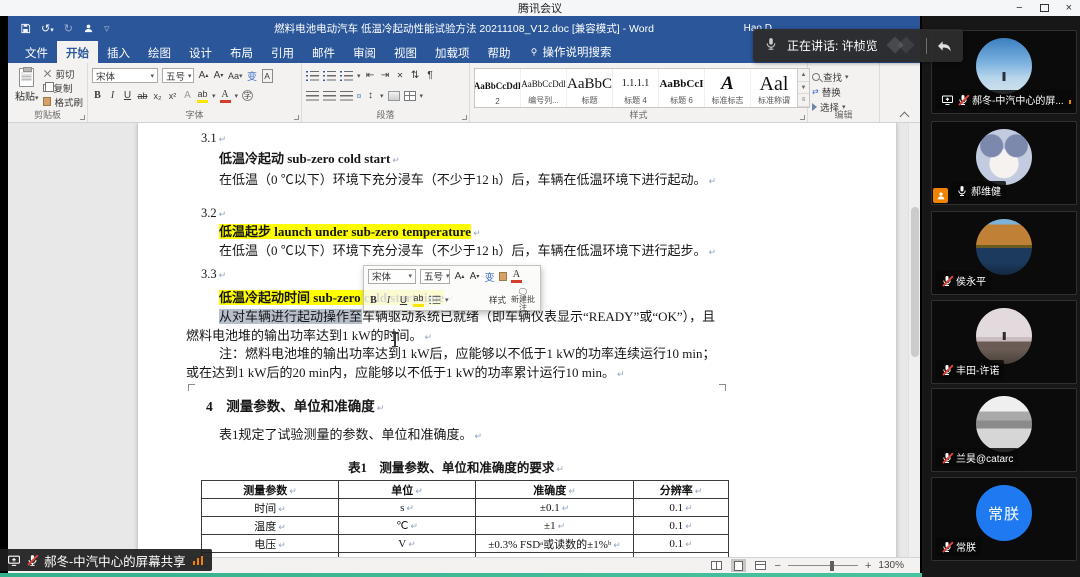  What do you see at coordinates (364, 52) in the screenshot?
I see `tab-review: 审阅` at bounding box center [364, 52].